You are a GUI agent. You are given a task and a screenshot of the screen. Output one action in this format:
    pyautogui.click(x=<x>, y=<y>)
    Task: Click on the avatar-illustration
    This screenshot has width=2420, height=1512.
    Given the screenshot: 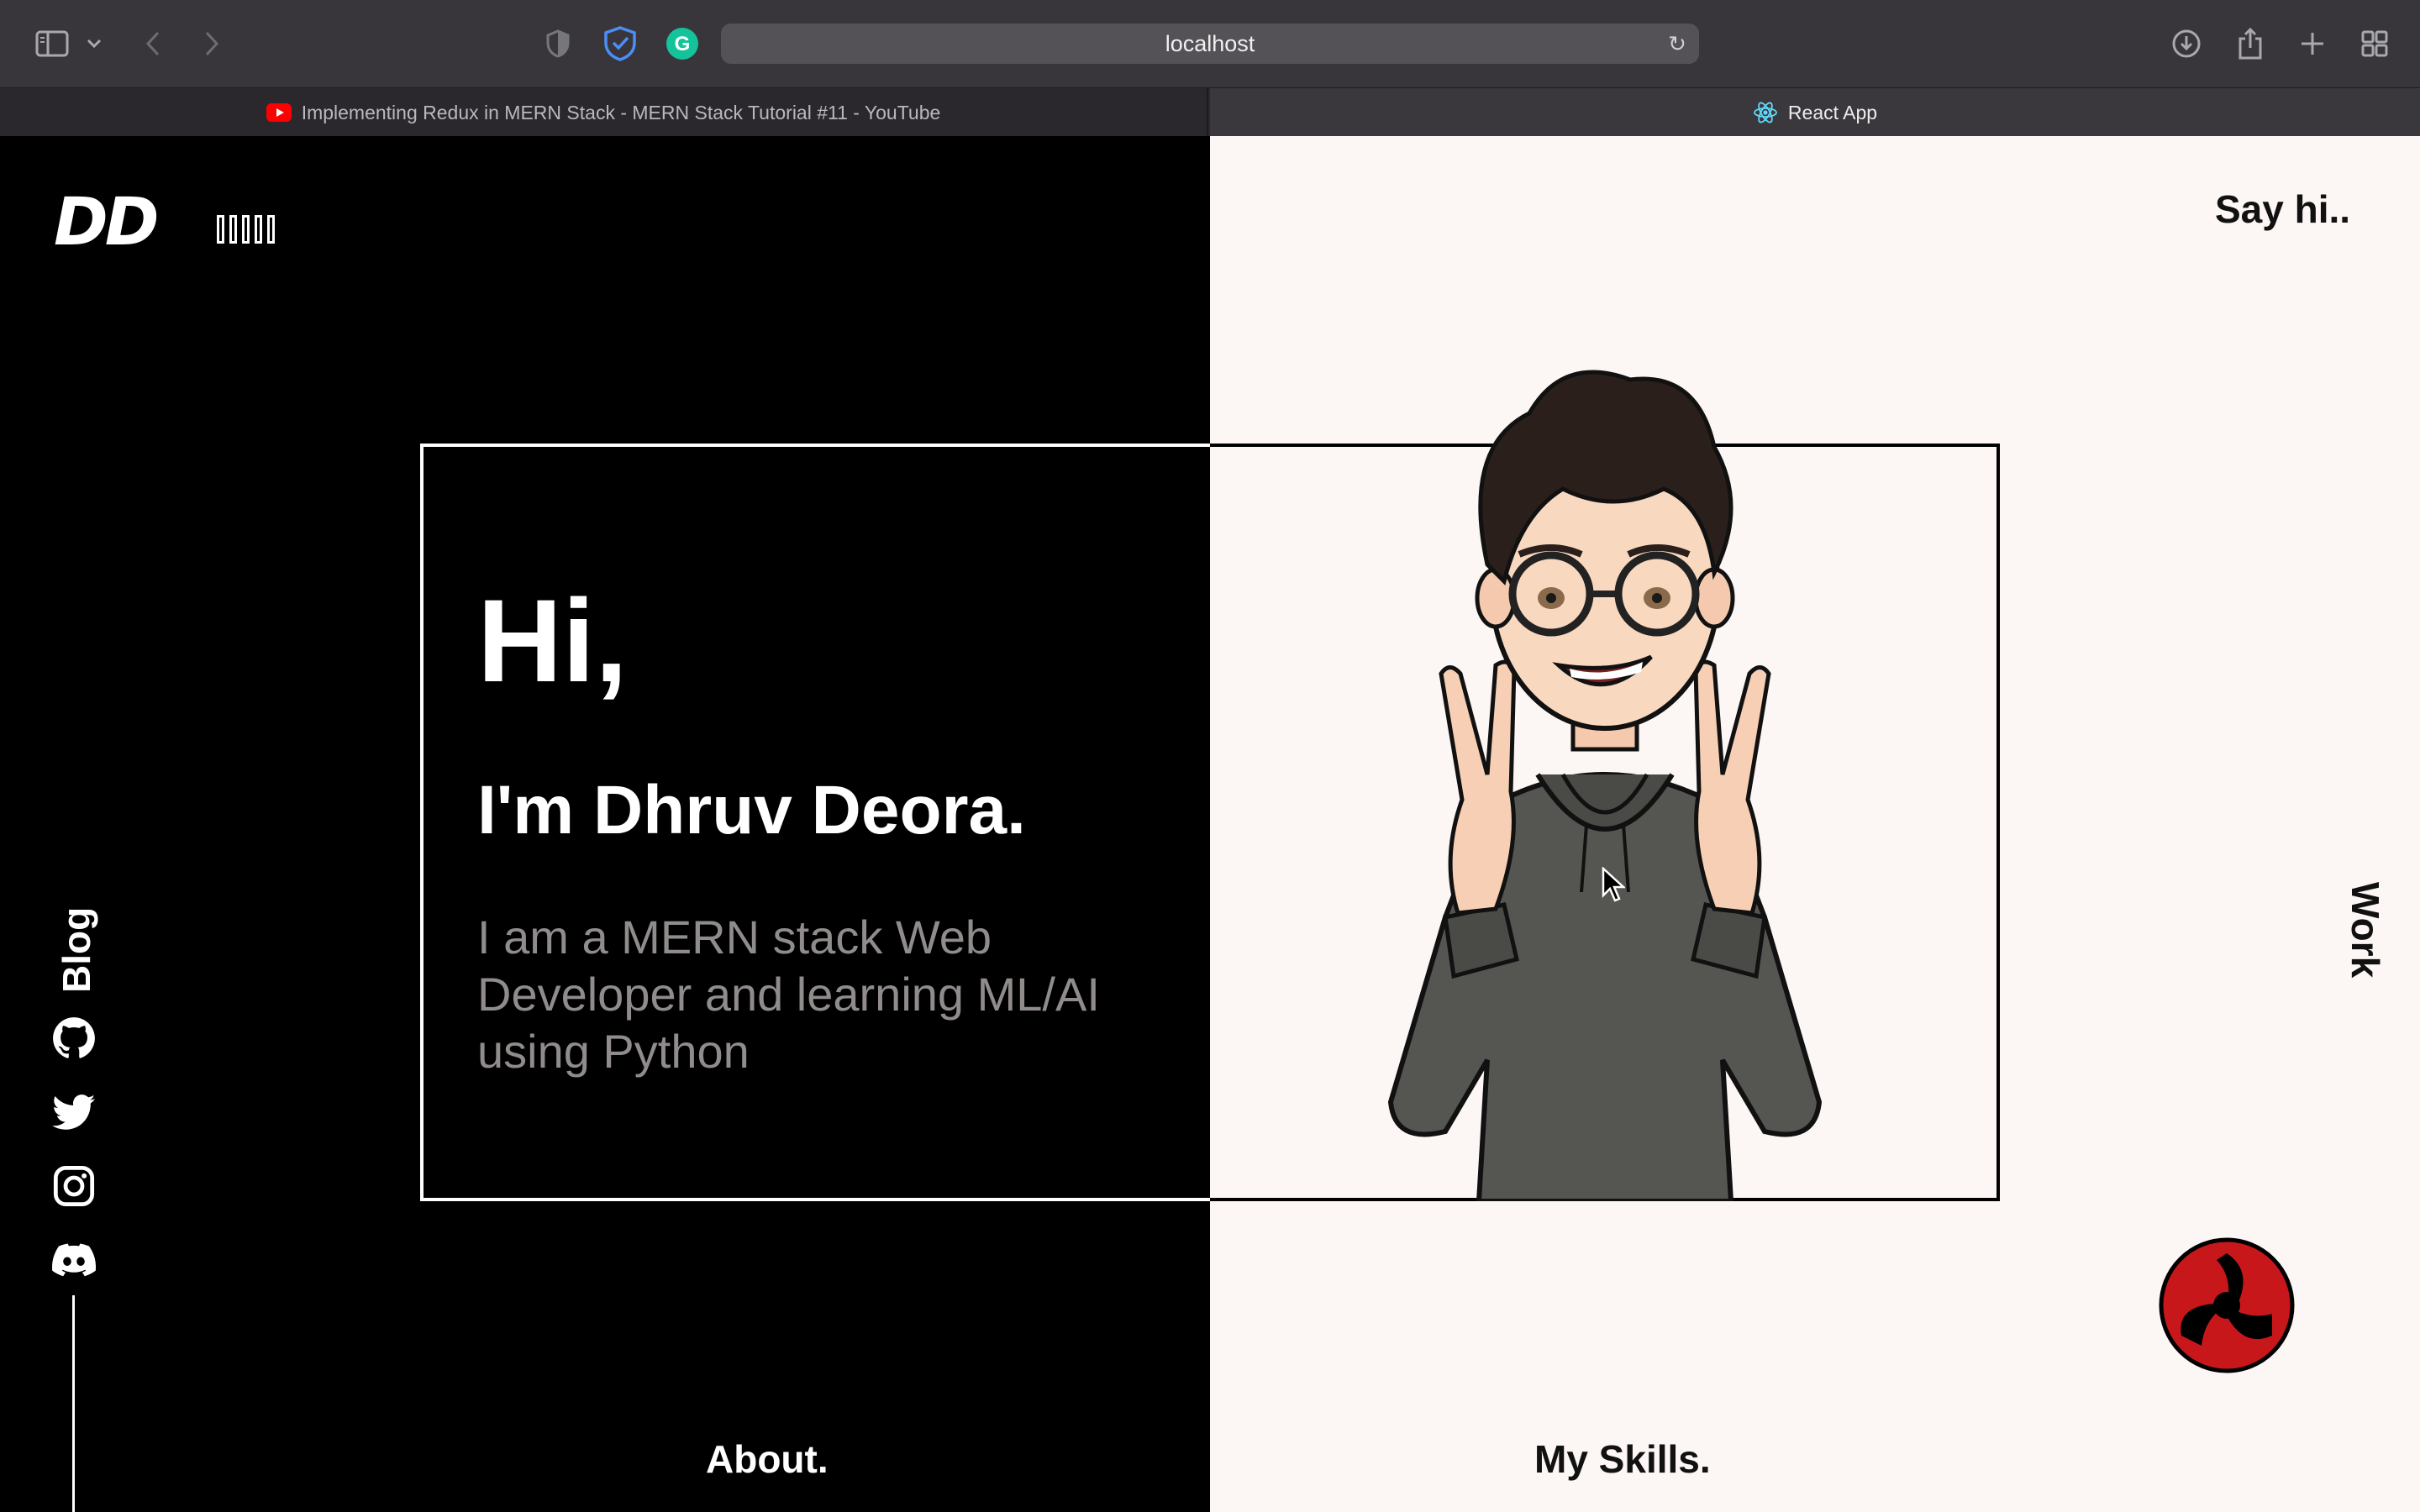 What is the action you would take?
    pyautogui.click(x=1605, y=785)
    